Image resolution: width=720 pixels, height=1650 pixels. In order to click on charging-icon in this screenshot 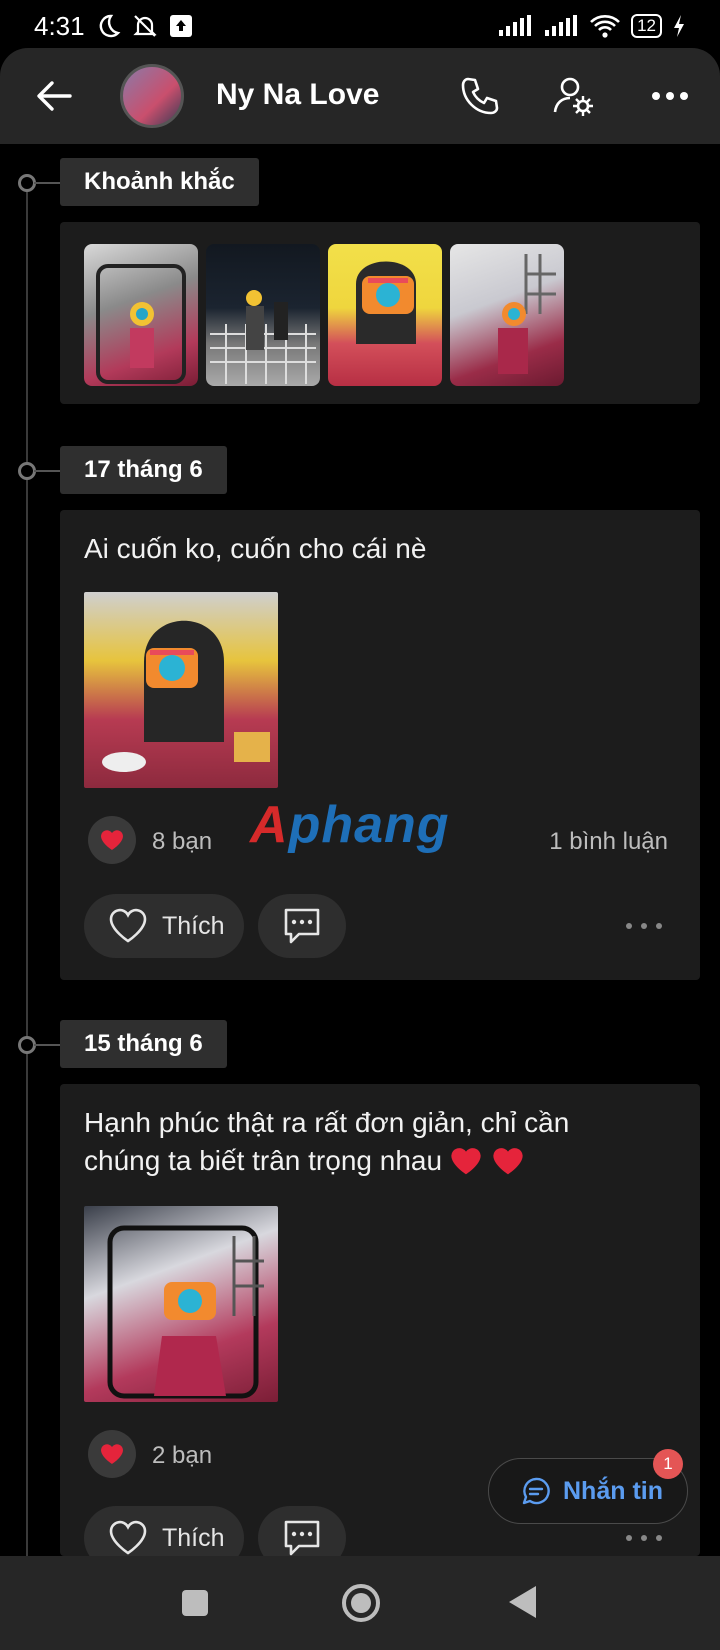, I will do `click(679, 26)`.